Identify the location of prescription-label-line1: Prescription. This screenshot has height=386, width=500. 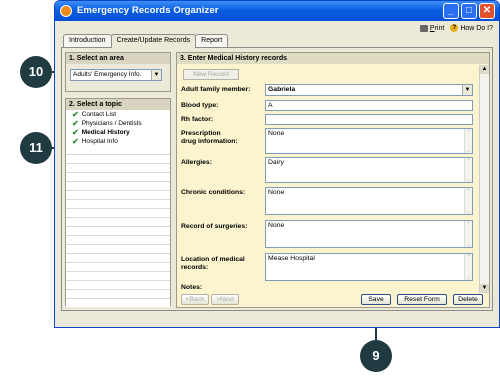
(201, 133).